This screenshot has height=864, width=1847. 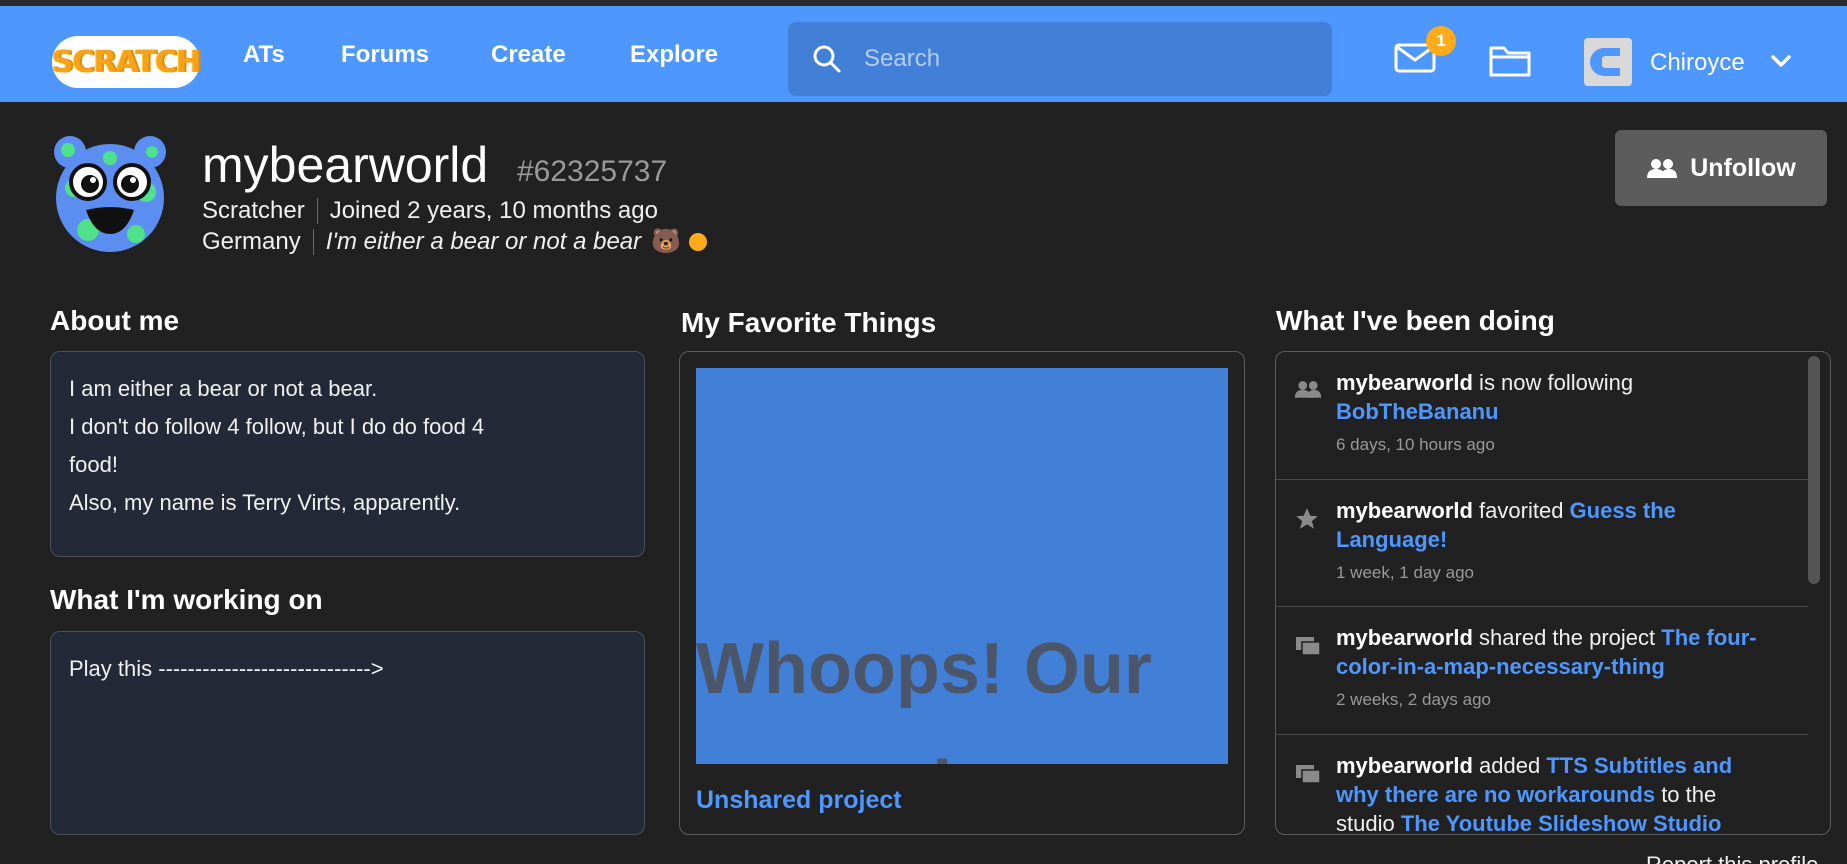 What do you see at coordinates (924, 696) in the screenshot?
I see `thumbnail-error-text: Whoops! Our server is` at bounding box center [924, 696].